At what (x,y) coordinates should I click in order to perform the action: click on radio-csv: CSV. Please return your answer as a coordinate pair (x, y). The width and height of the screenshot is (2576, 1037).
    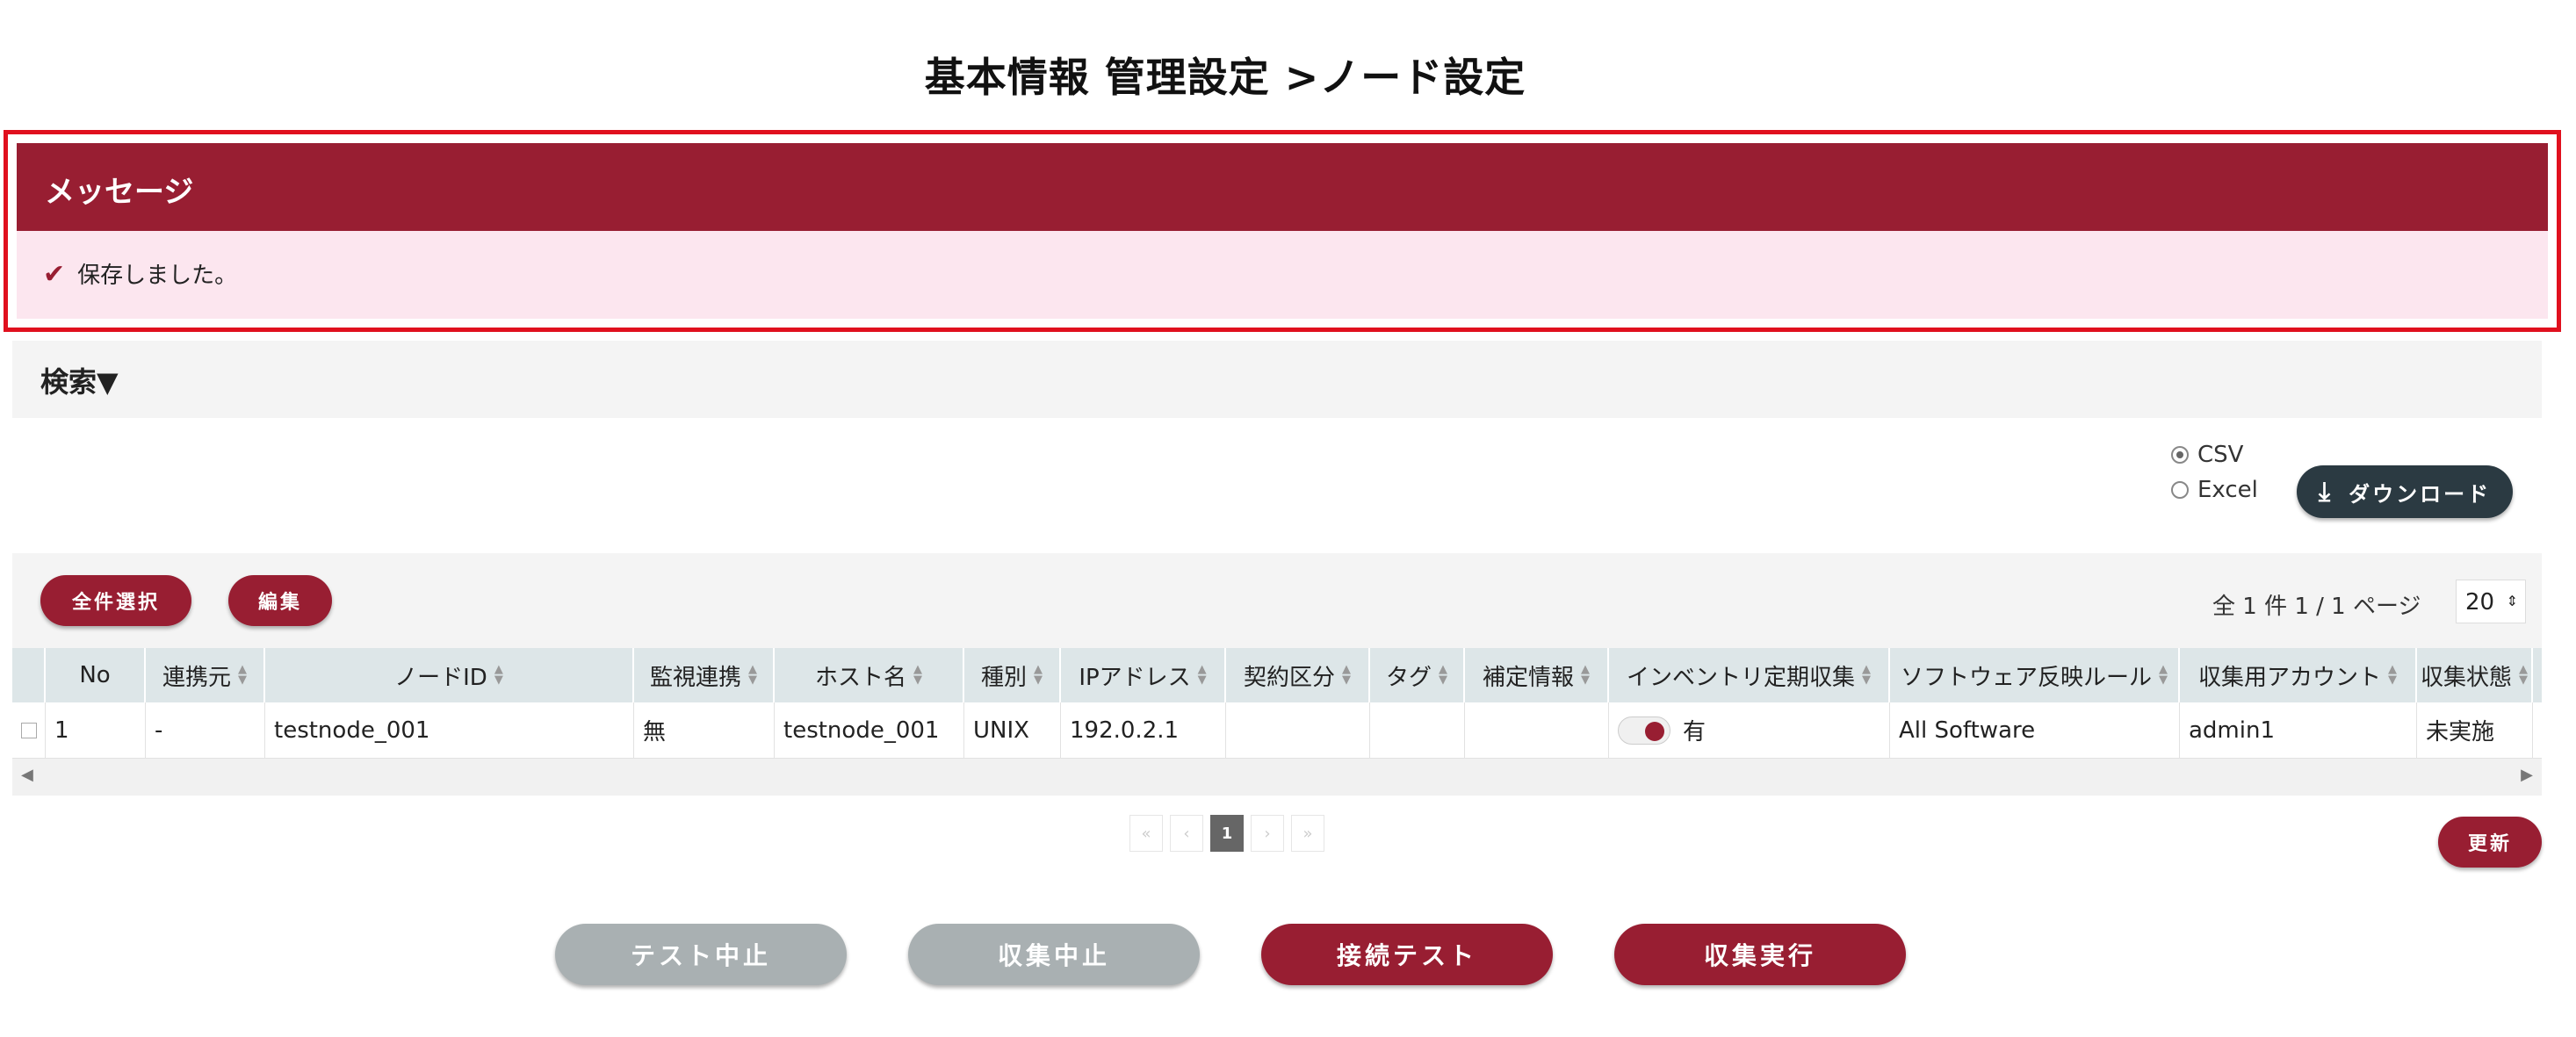
    Looking at the image, I should click on (2214, 454).